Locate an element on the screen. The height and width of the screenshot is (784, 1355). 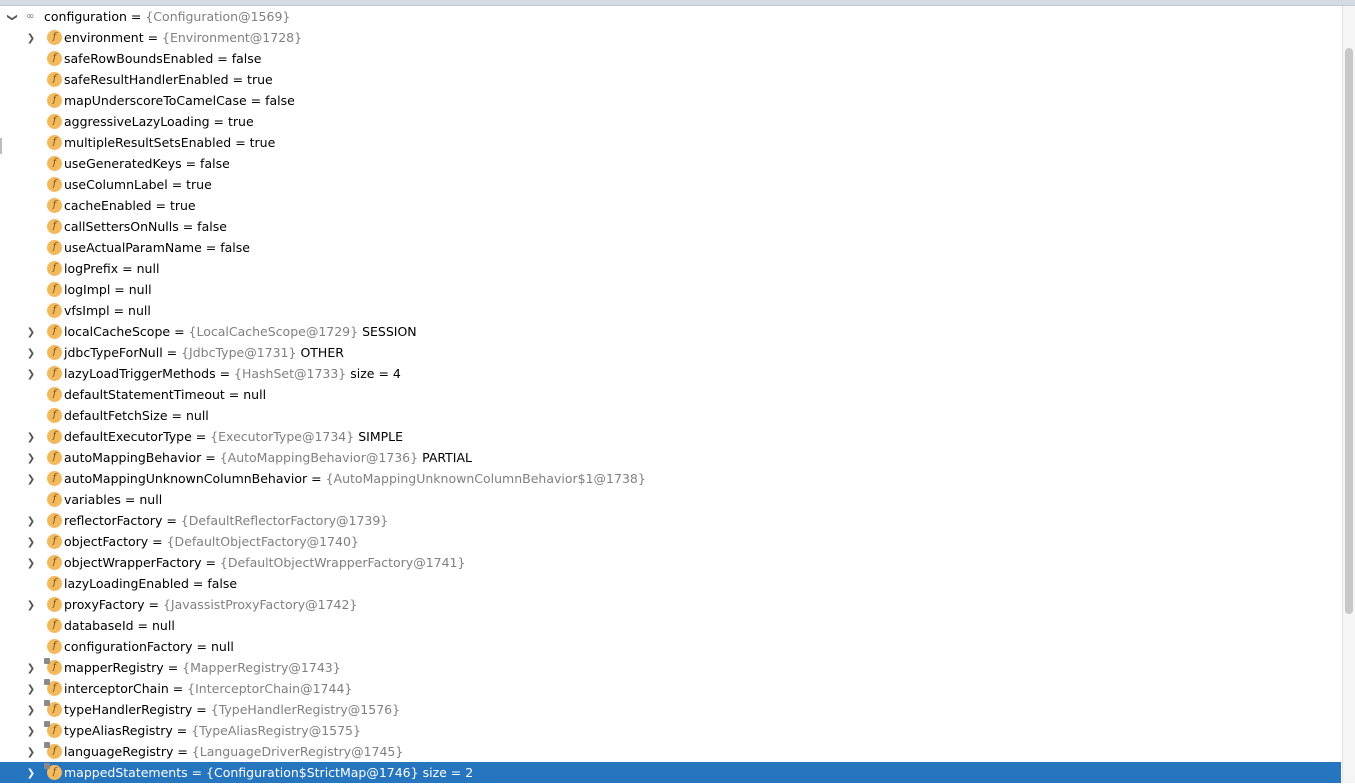
tree-row-field: f variables = null is located at coordinates (670, 499).